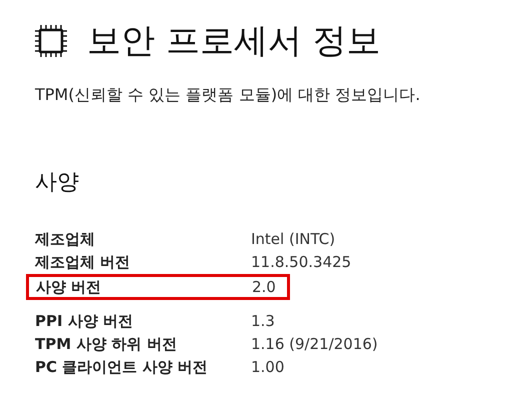 Image resolution: width=532 pixels, height=406 pixels. I want to click on spec-value: 1.00, so click(267, 367).